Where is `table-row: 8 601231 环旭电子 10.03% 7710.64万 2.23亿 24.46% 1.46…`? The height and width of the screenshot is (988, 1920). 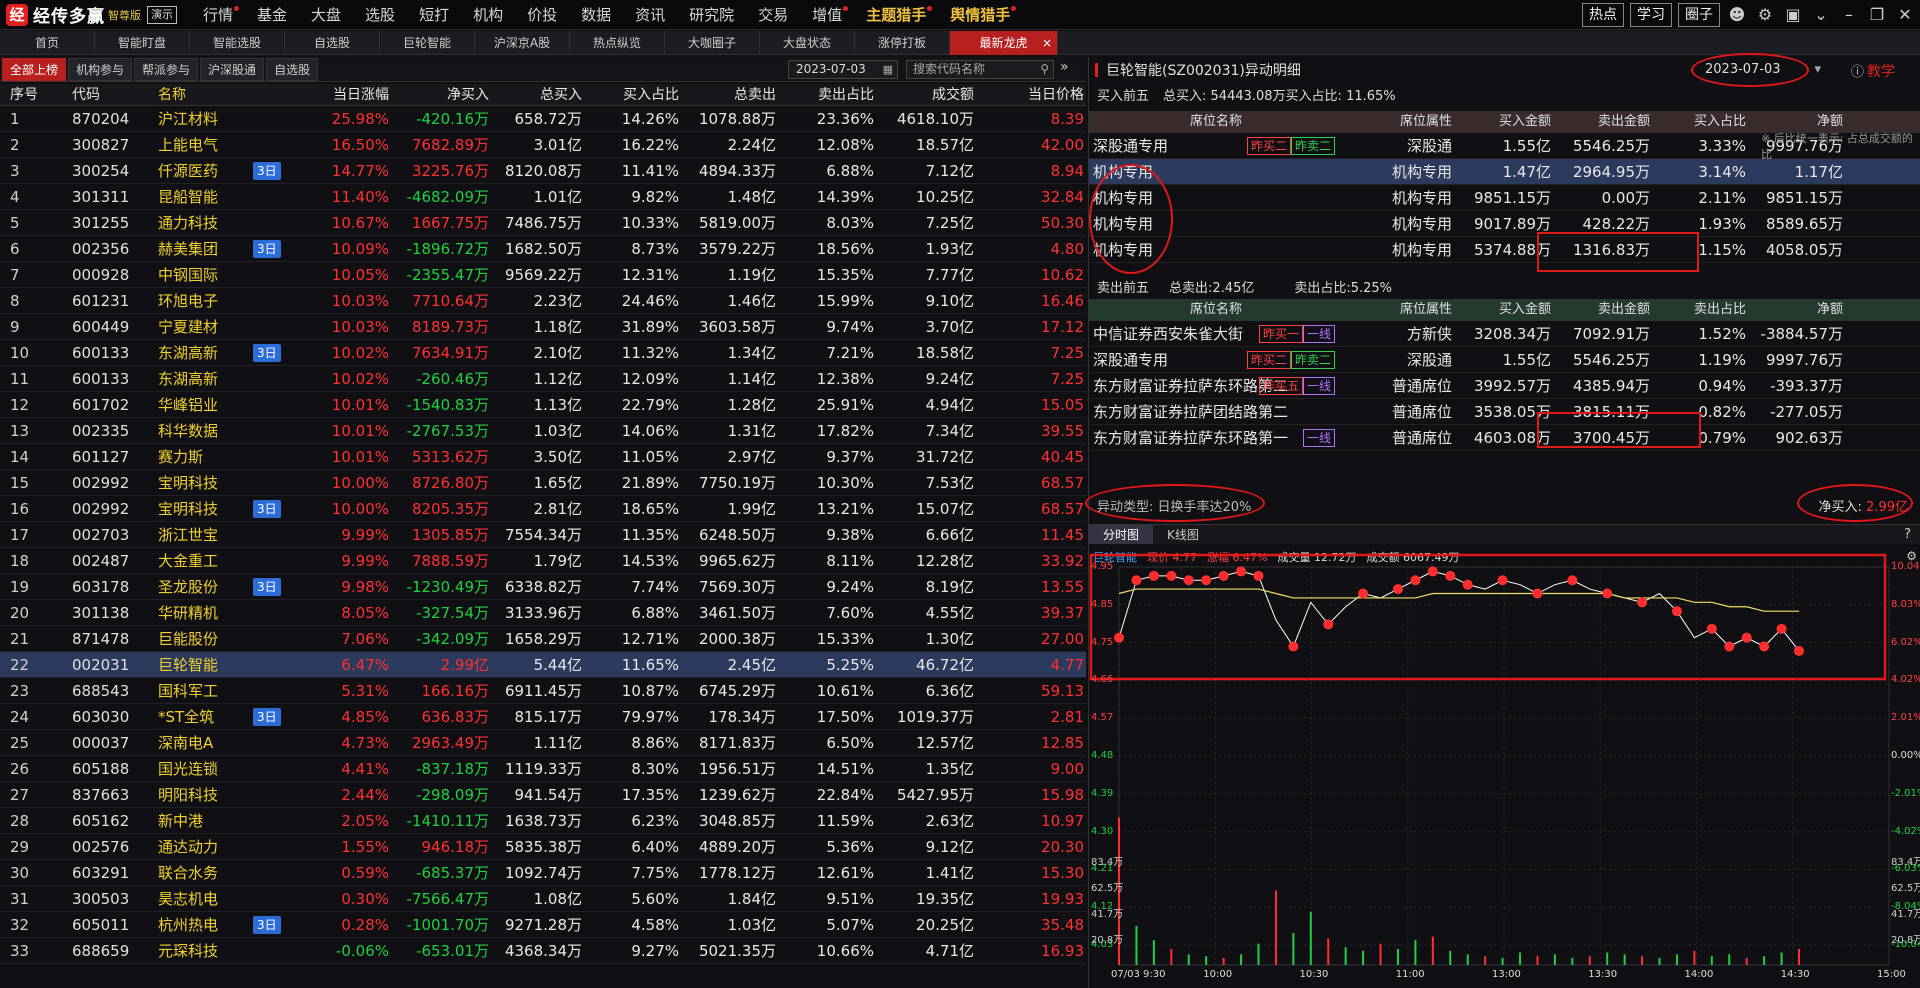
table-row: 8 601231 环旭电子 10.03% 7710.64万 2.23亿 24.46% 1.46… is located at coordinates (543, 301).